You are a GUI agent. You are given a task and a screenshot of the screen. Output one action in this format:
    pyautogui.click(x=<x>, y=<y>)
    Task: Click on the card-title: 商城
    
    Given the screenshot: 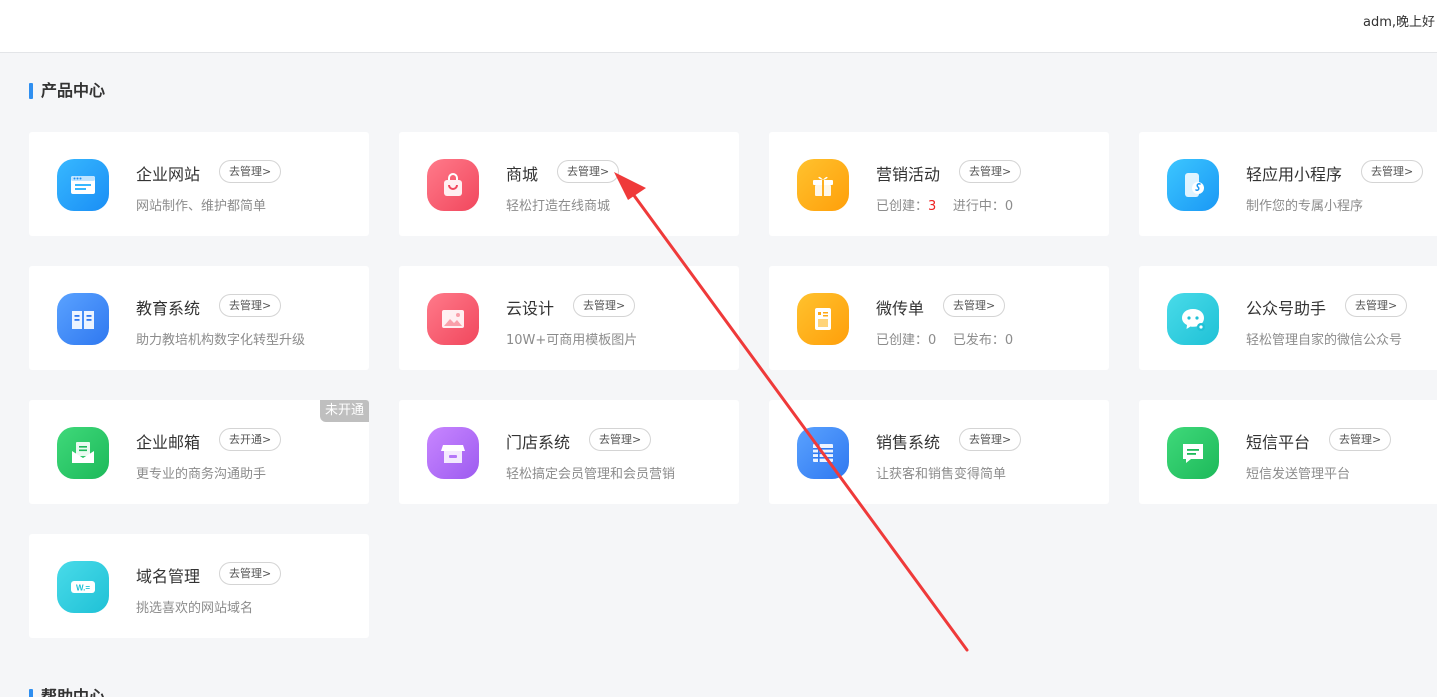 What is the action you would take?
    pyautogui.click(x=522, y=174)
    